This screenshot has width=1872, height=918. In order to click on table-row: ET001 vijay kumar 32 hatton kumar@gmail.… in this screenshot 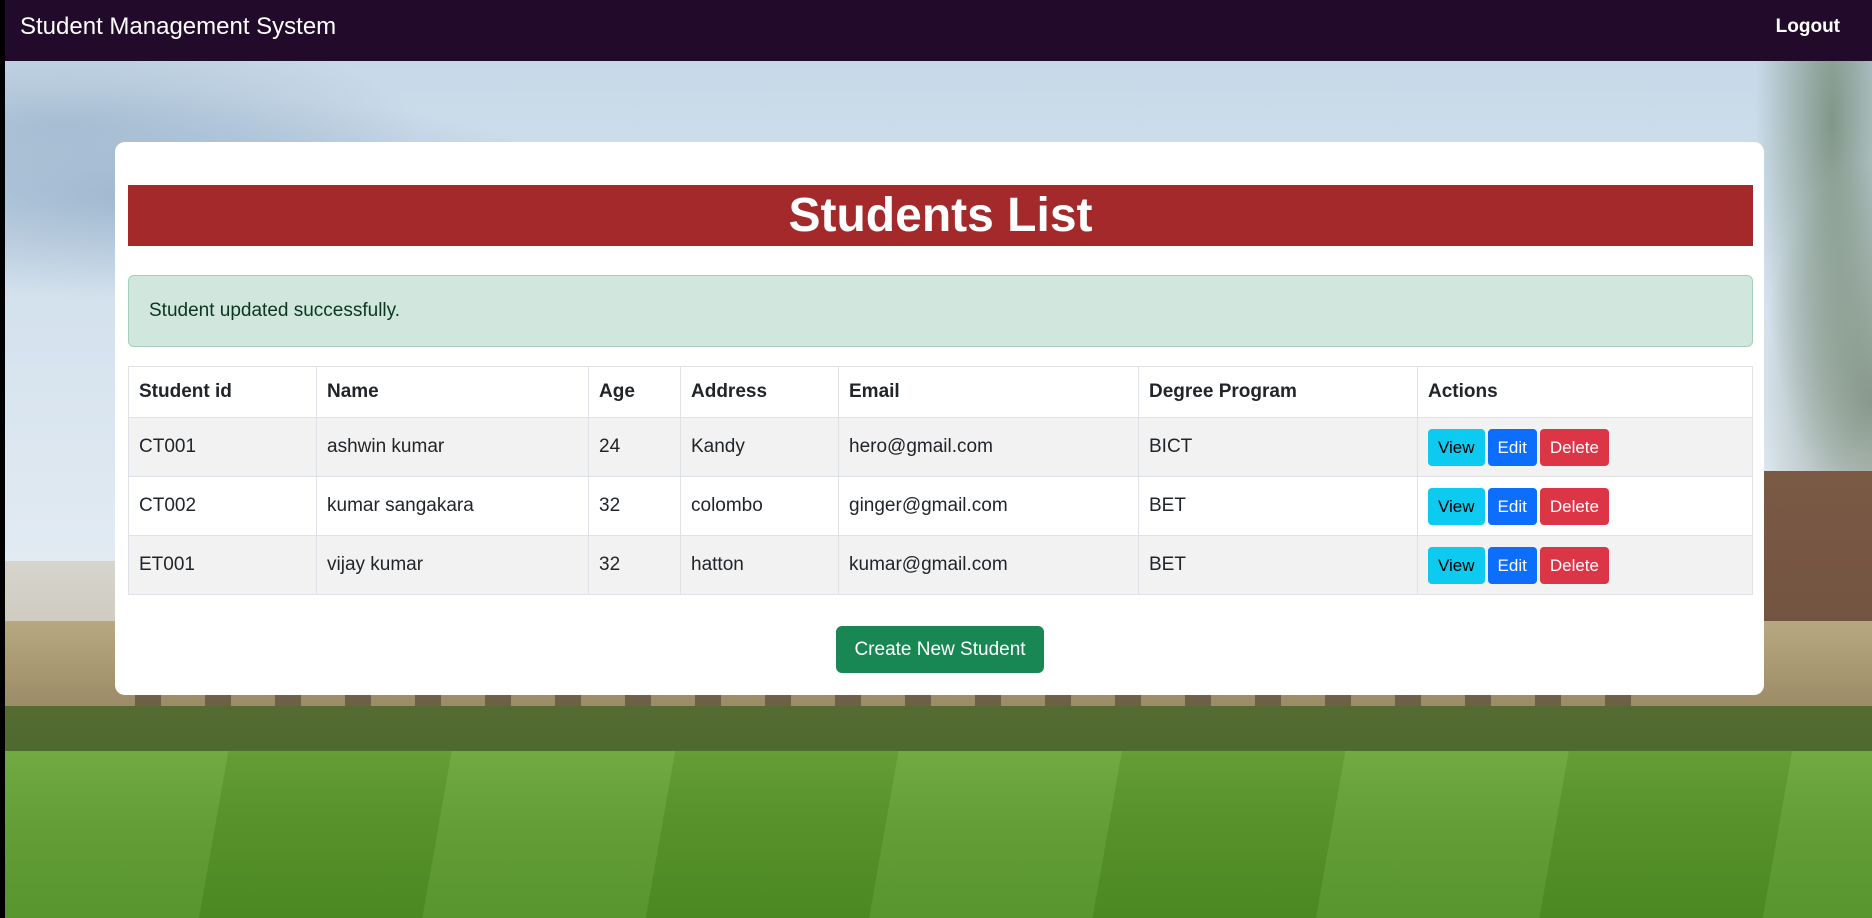, I will do `click(940, 565)`.